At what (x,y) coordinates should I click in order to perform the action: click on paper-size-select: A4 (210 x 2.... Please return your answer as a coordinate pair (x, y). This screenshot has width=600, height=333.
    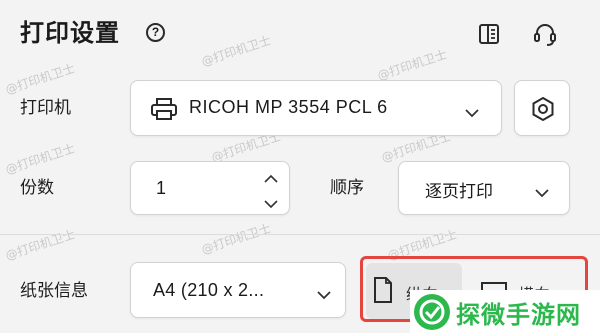
    Looking at the image, I should click on (238, 290).